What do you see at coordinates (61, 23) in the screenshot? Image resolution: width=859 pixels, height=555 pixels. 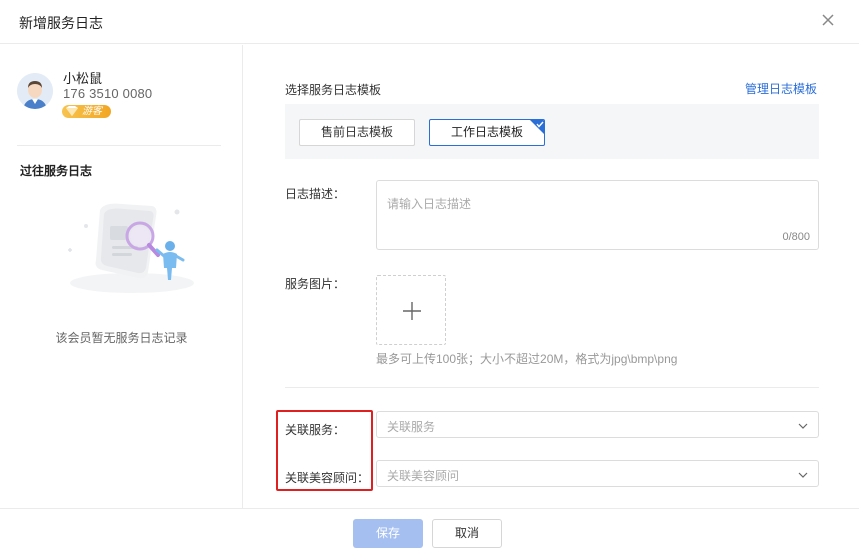 I see `dialog-title: 新增服务日志` at bounding box center [61, 23].